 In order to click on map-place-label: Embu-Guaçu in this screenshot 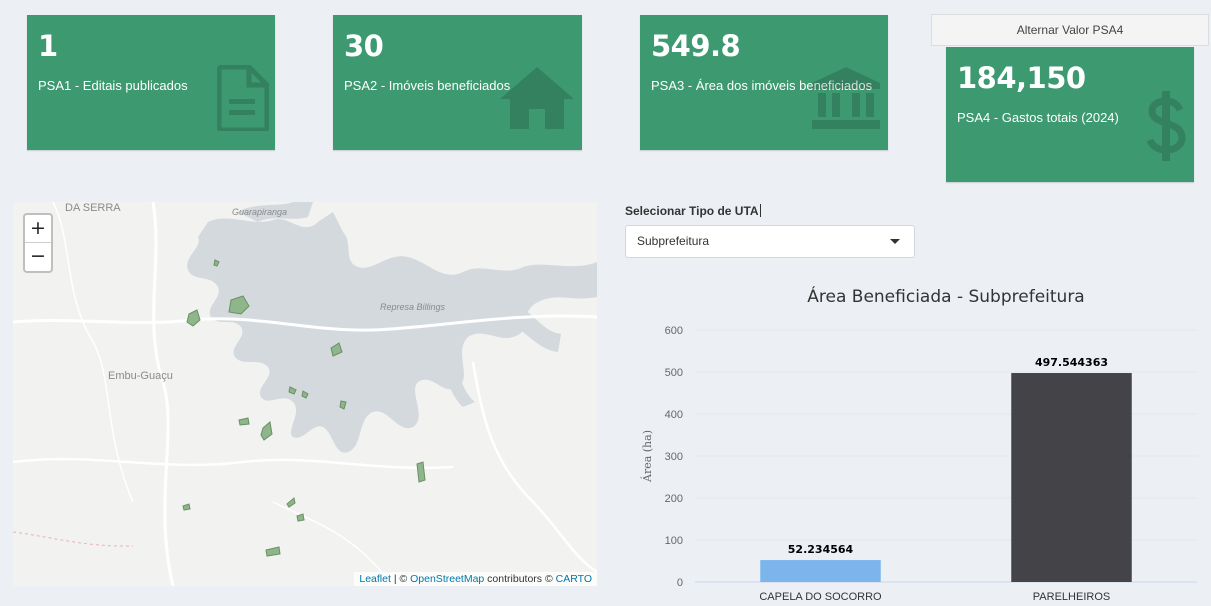, I will do `click(140, 376)`.